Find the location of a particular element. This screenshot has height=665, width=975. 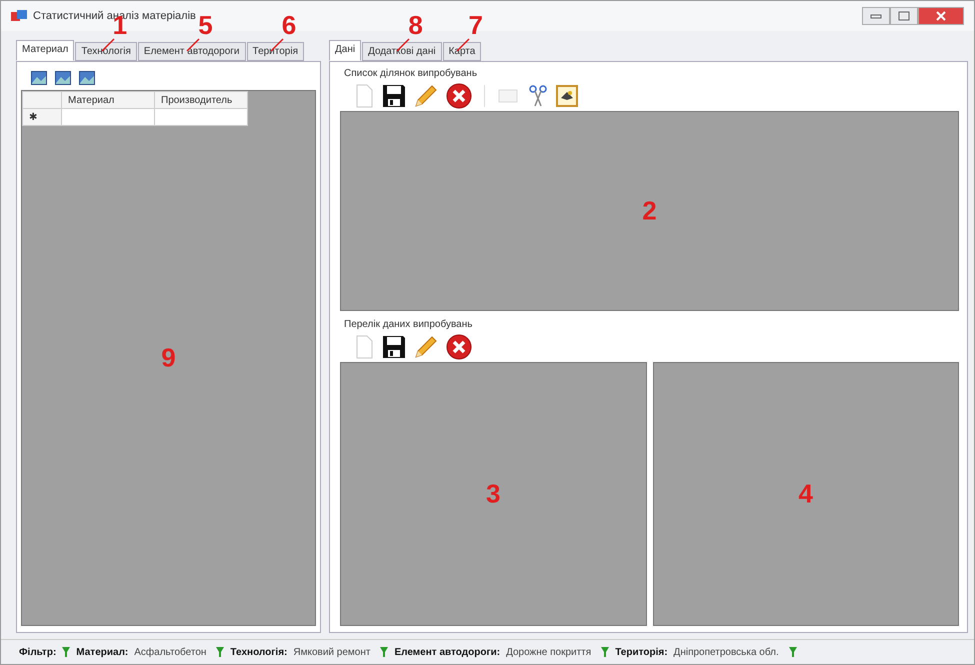

paste-icon is located at coordinates (567, 96).